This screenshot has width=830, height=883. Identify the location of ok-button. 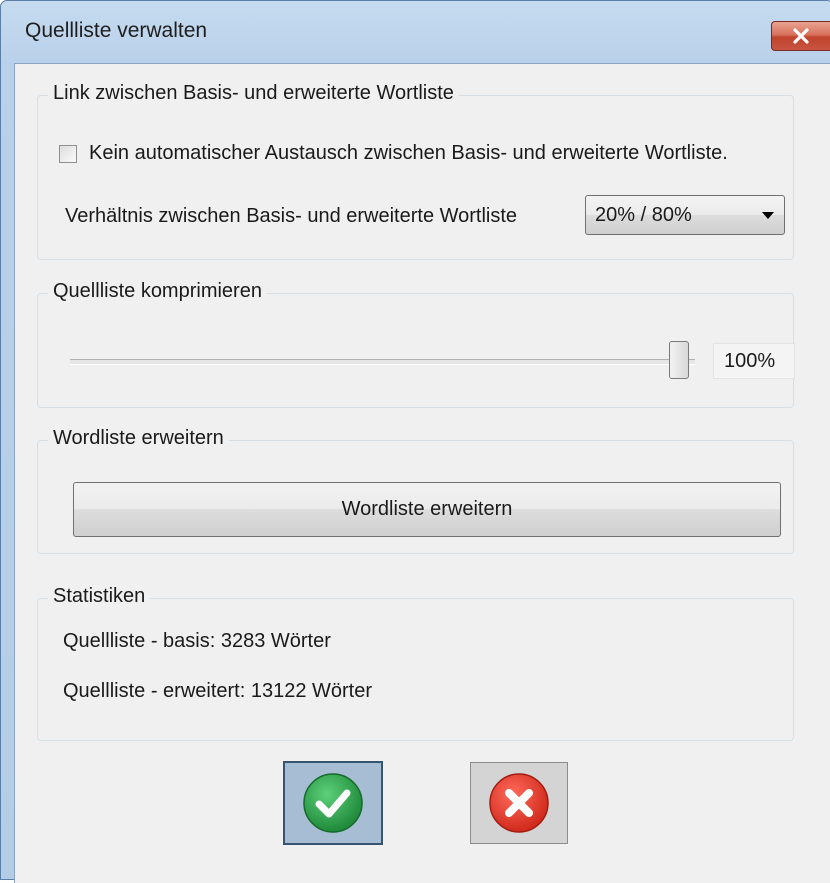
(333, 803).